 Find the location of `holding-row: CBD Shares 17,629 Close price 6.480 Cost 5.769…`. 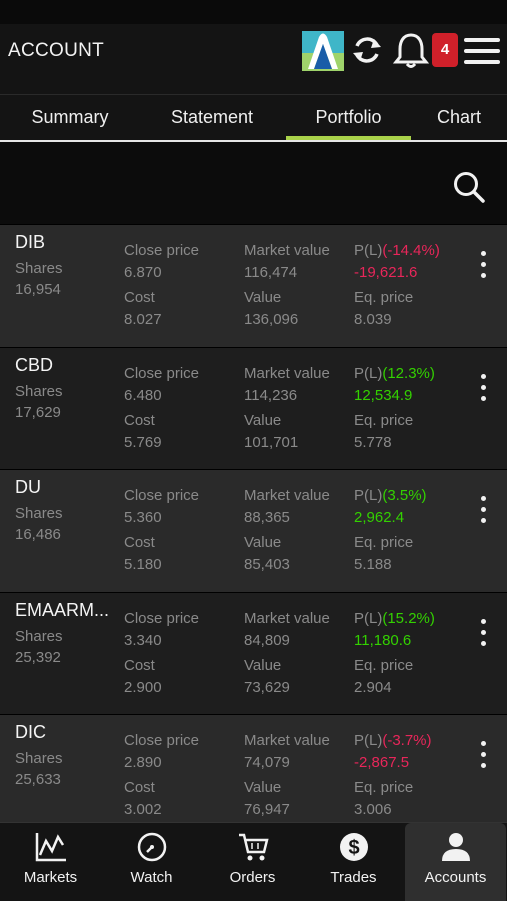

holding-row: CBD Shares 17,629 Close price 6.480 Cost 5.769… is located at coordinates (253, 408).